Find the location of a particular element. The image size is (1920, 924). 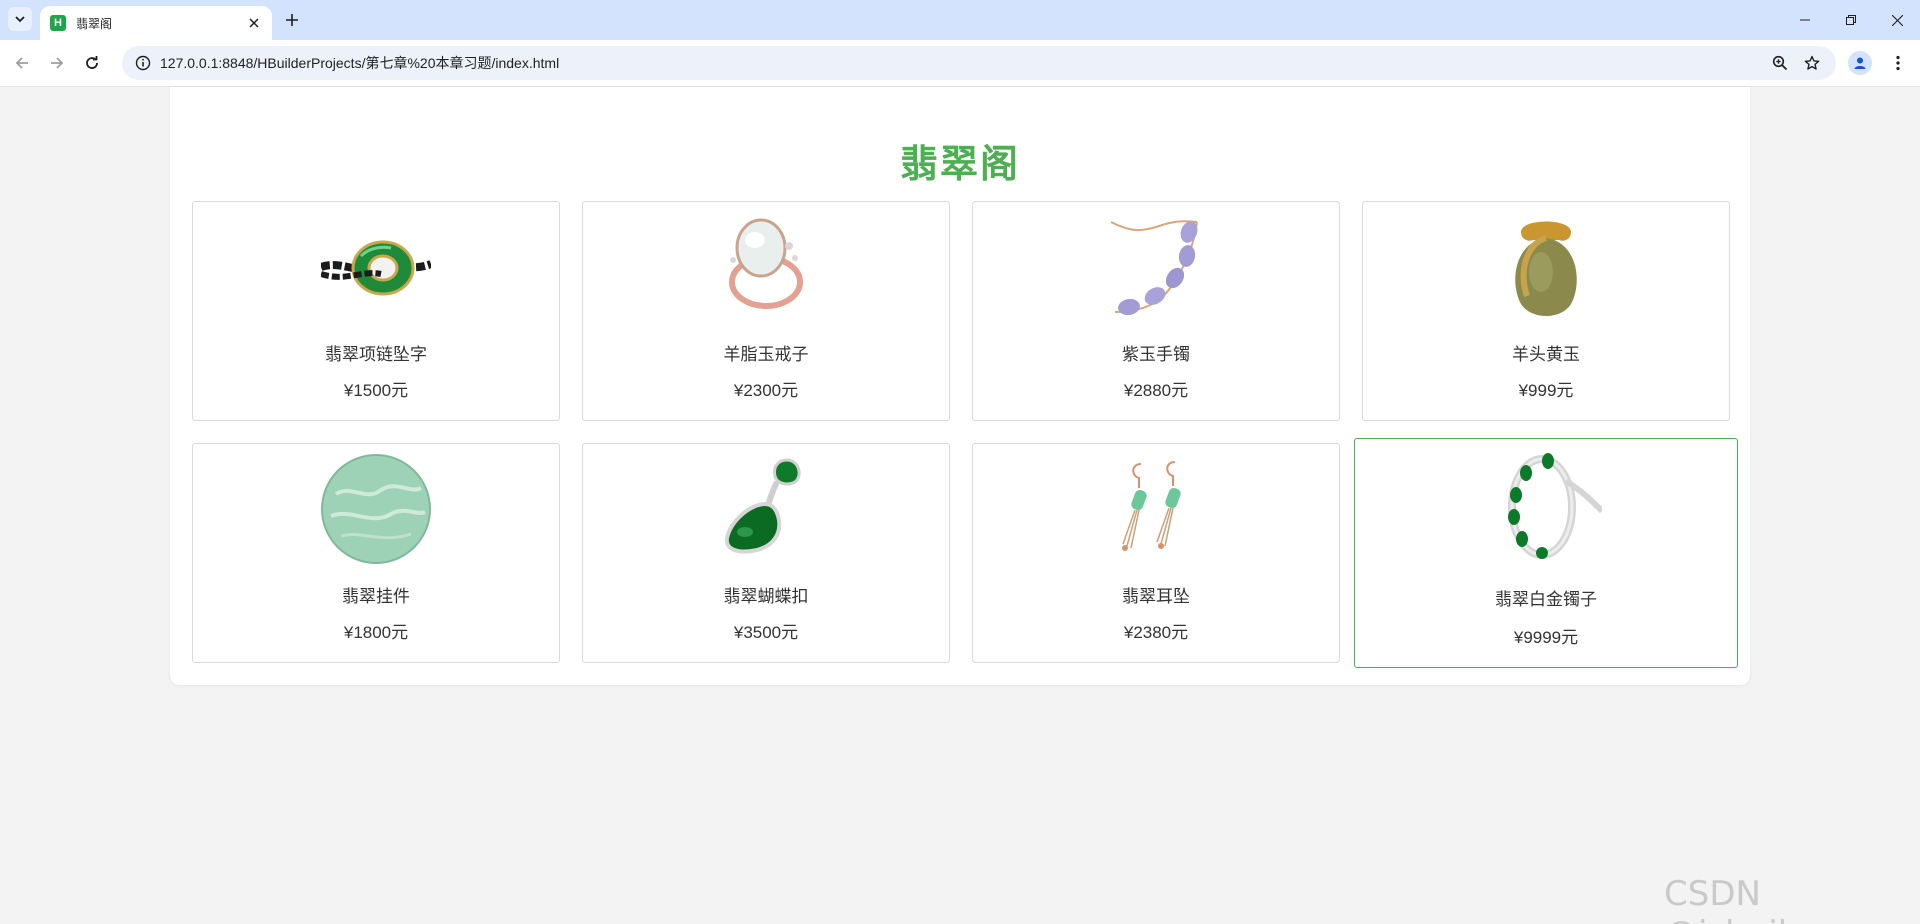

watermark: CSDN @isbgjbs is located at coordinates (1740, 899).